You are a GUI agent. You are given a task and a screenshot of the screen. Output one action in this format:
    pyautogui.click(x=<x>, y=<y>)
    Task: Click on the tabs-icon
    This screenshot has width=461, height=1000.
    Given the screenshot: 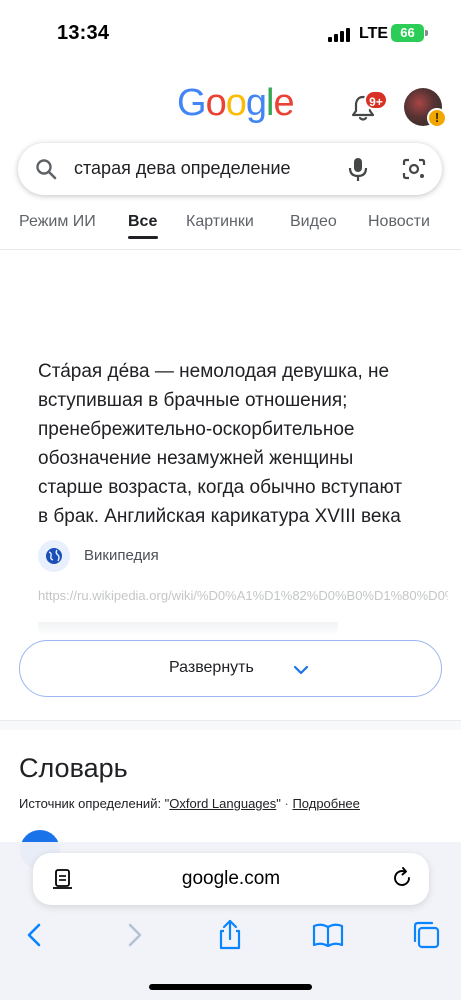 What is the action you would take?
    pyautogui.click(x=426, y=935)
    